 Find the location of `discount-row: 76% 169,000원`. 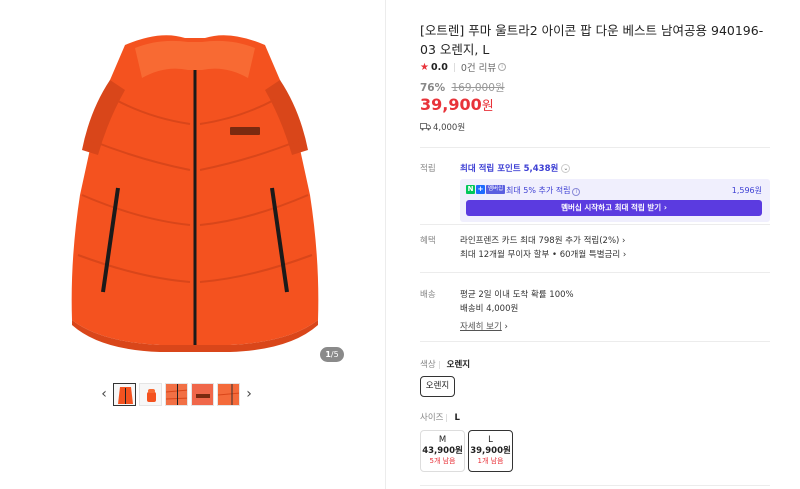

discount-row: 76% 169,000원 is located at coordinates (462, 87).